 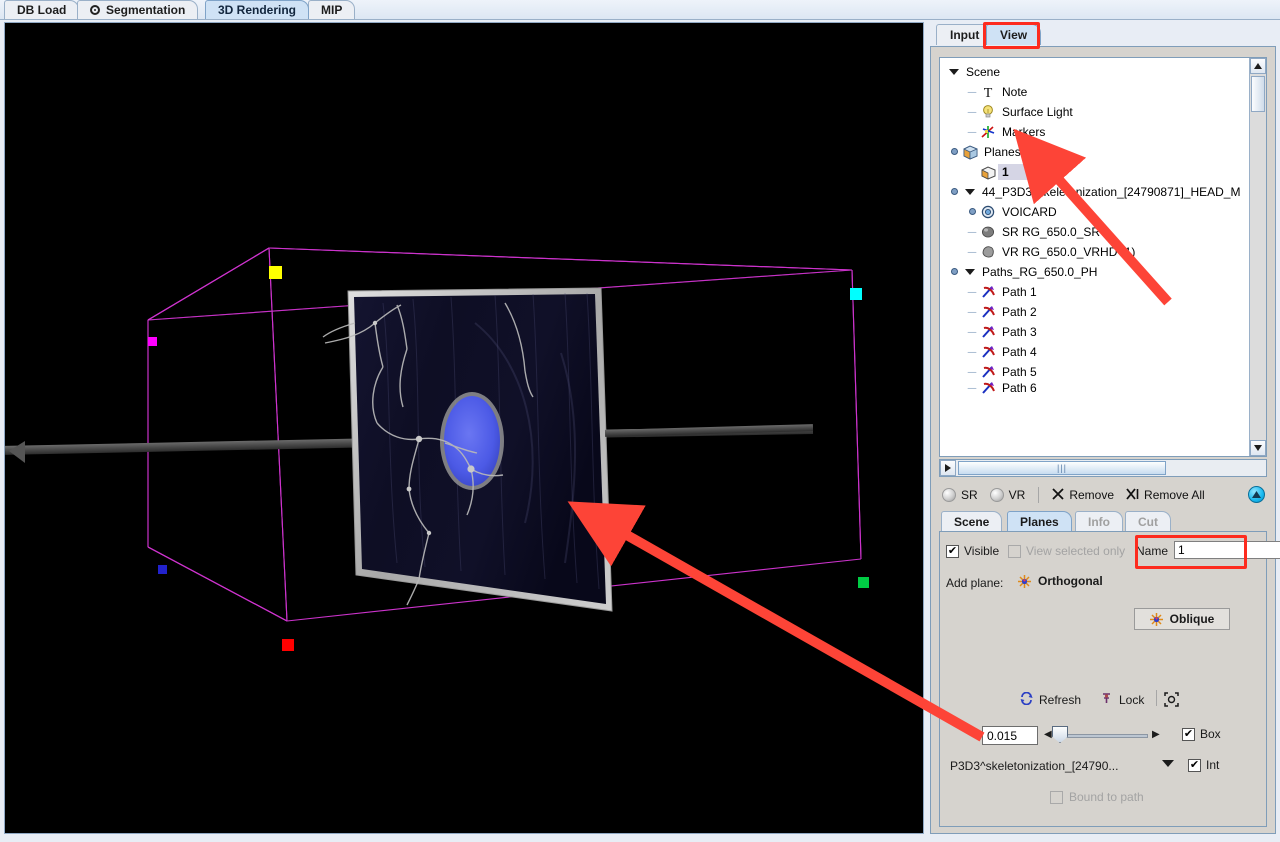 I want to click on vr-button: VR, so click(x=1008, y=495).